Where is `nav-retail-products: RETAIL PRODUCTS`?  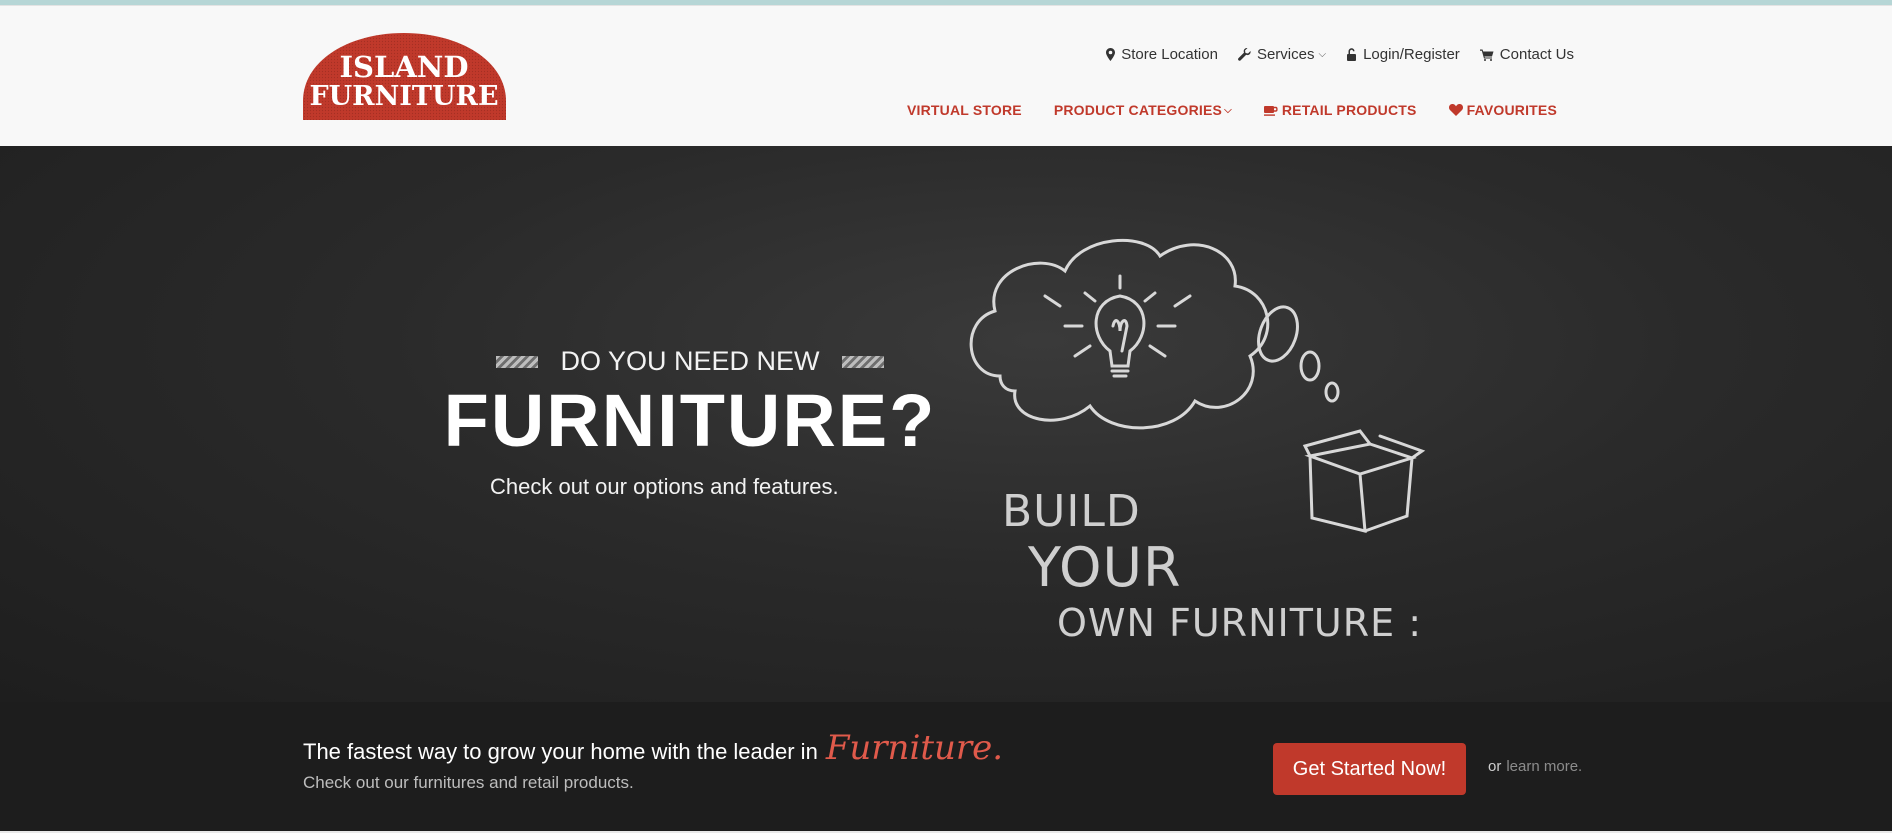 nav-retail-products: RETAIL PRODUCTS is located at coordinates (1340, 110).